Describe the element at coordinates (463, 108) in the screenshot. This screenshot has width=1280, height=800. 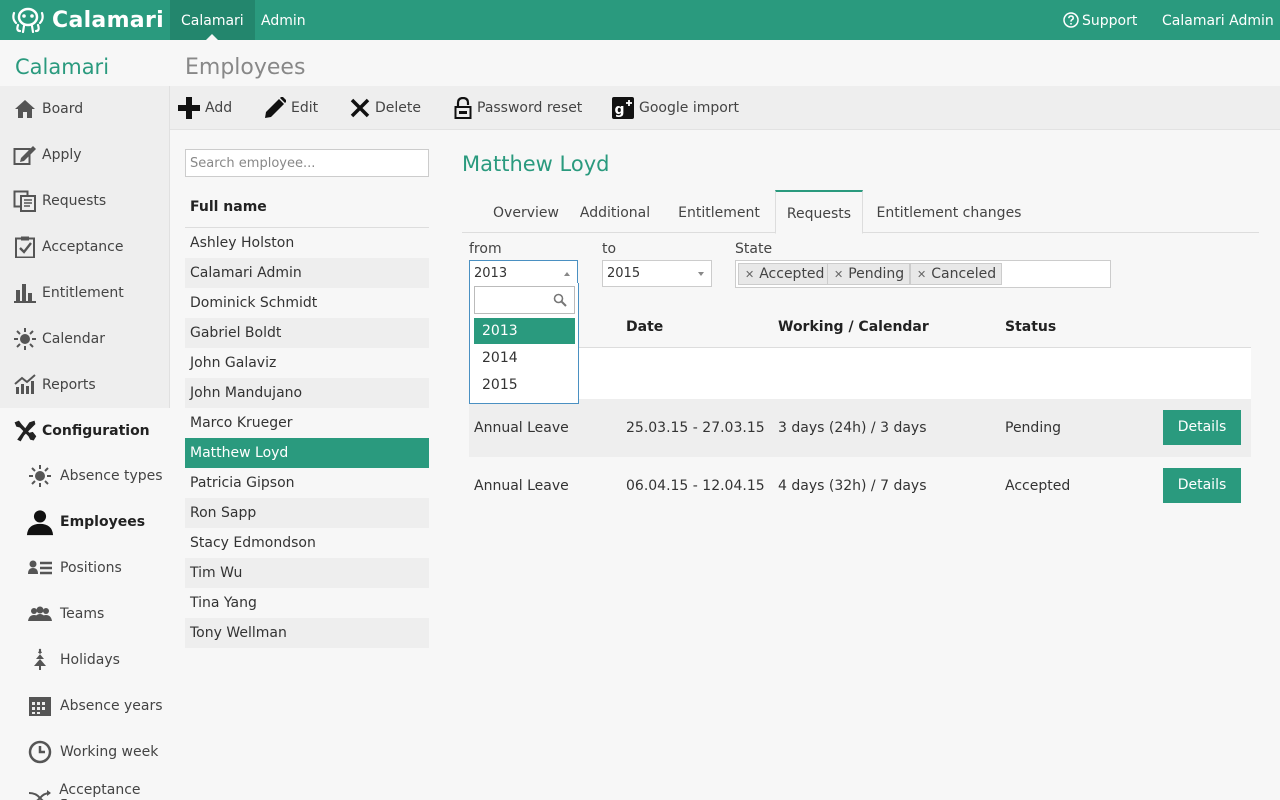
I see `lock-icon` at that location.